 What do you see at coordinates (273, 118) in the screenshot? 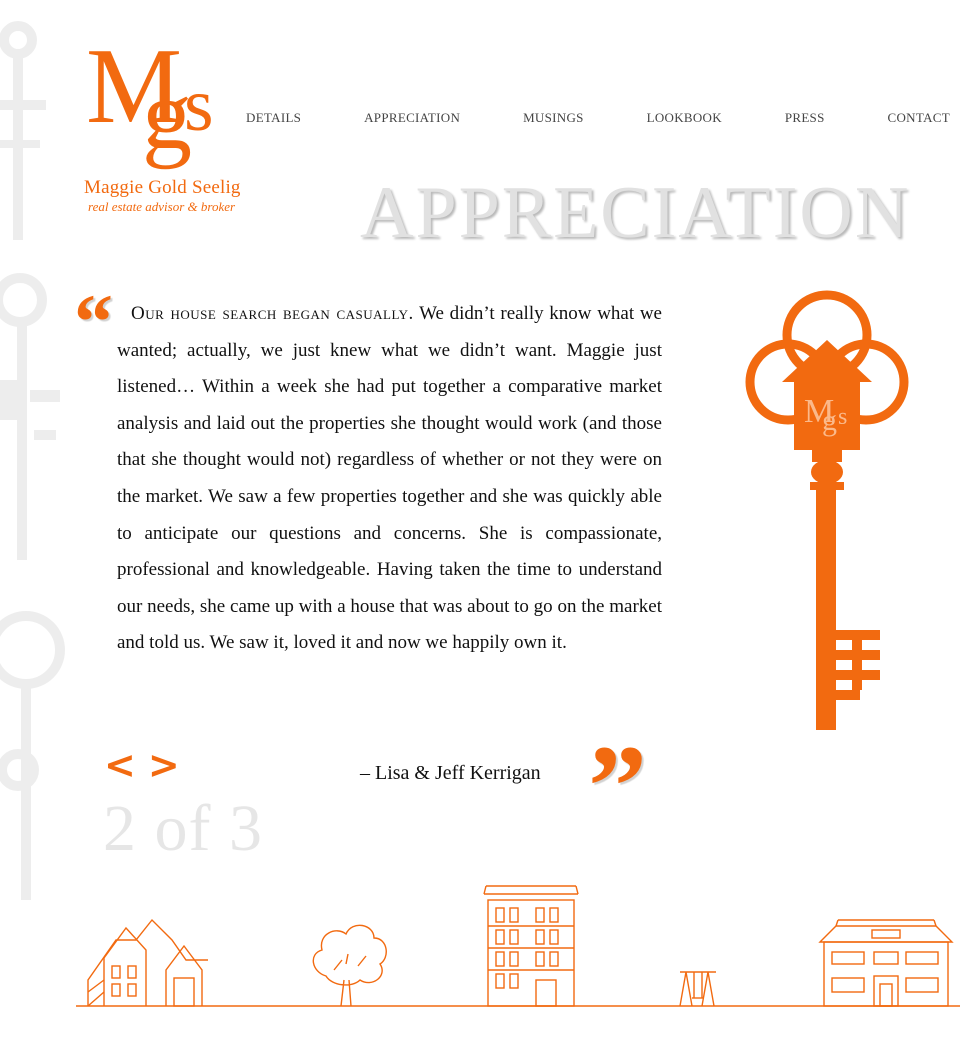
I see `nav-item-details: DETAILS` at bounding box center [273, 118].